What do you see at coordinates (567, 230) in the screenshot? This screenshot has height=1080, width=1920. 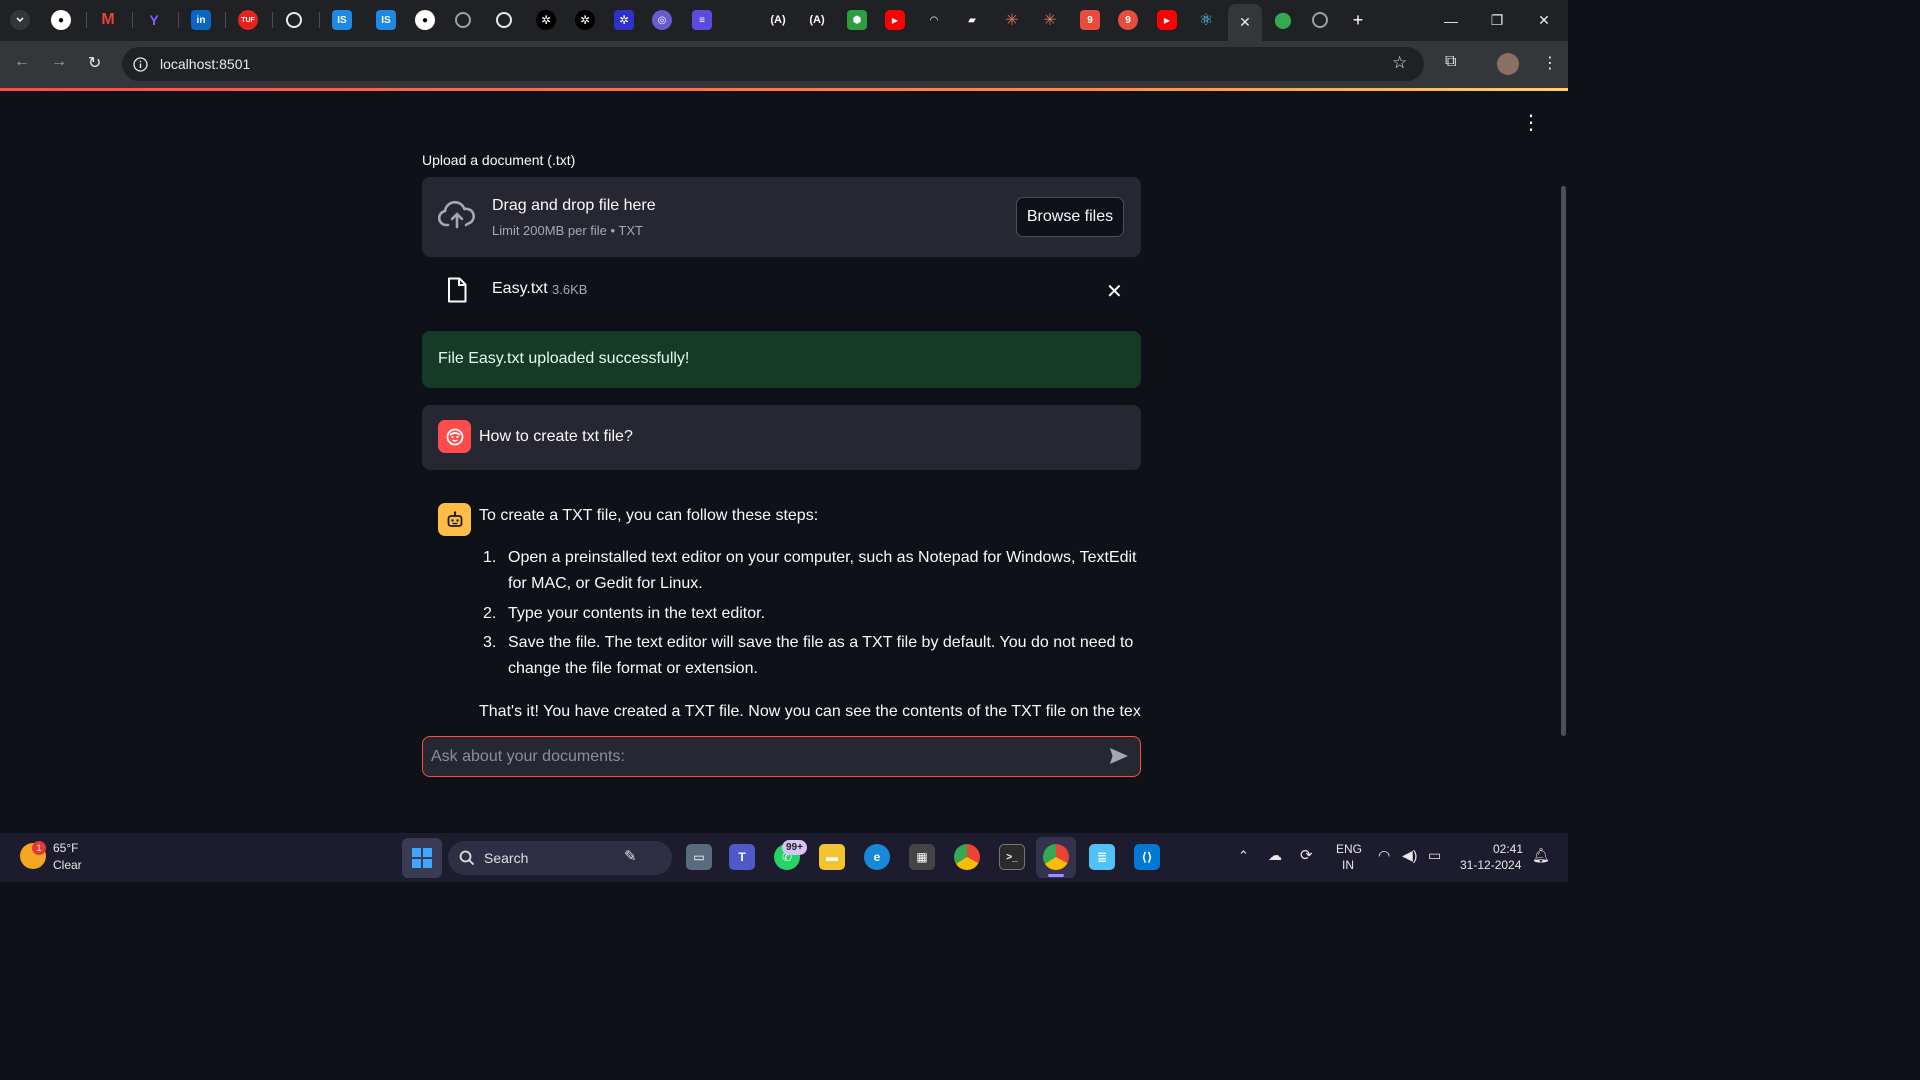 I see `dropzone-limit: Limit 200MB per file • TXT` at bounding box center [567, 230].